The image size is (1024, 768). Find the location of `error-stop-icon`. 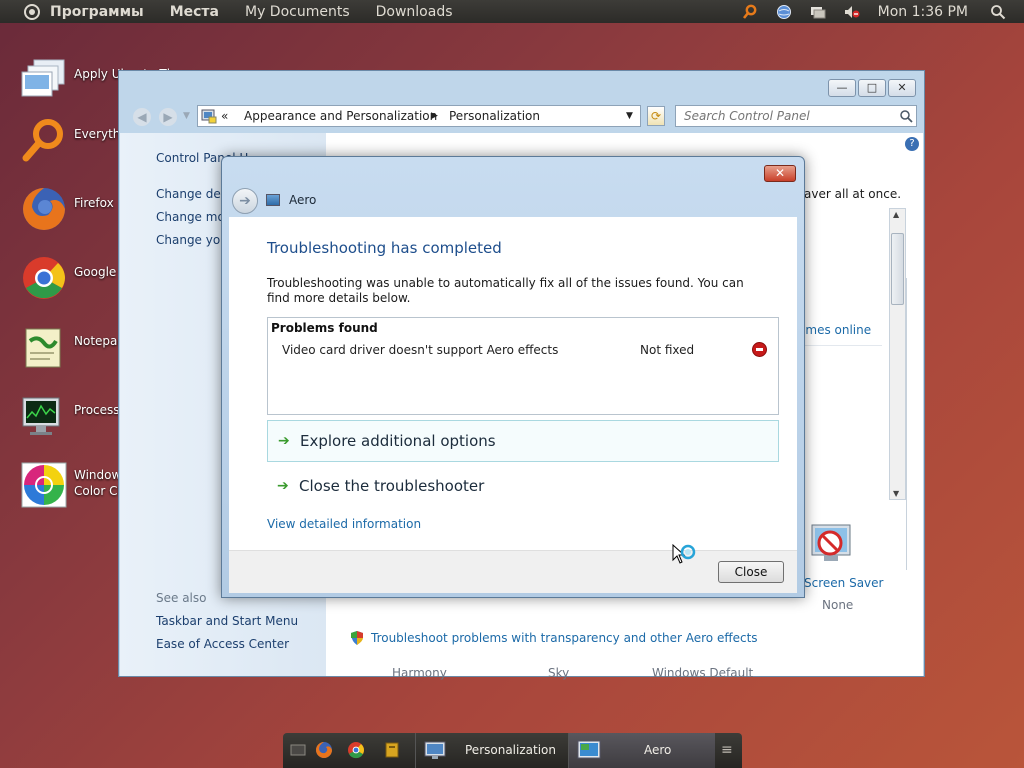

error-stop-icon is located at coordinates (759, 349).